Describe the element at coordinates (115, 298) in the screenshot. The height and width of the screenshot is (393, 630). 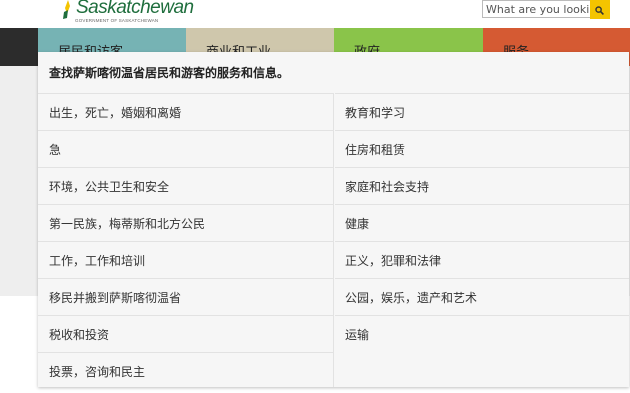
I see `menu-item-label: 移民并搬到萨斯喀彻温省` at that location.